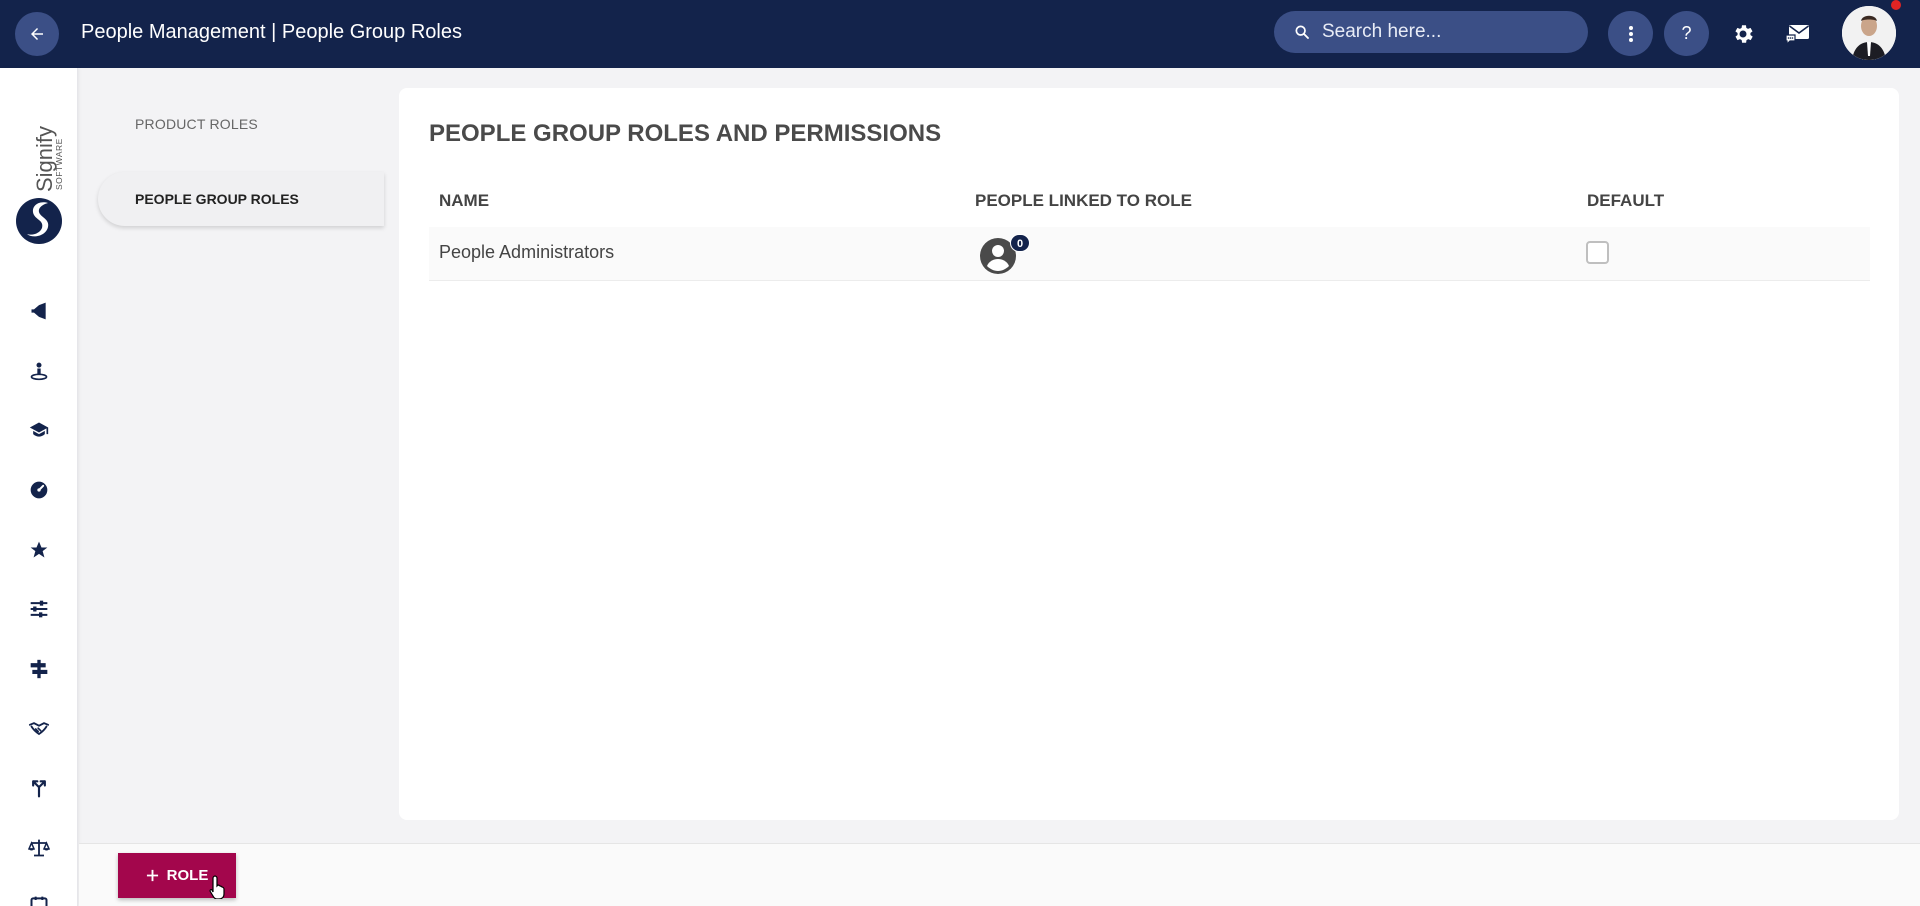 This screenshot has width=1920, height=906. What do you see at coordinates (1625, 201) in the screenshot?
I see `column-header-default: DEFAULT` at bounding box center [1625, 201].